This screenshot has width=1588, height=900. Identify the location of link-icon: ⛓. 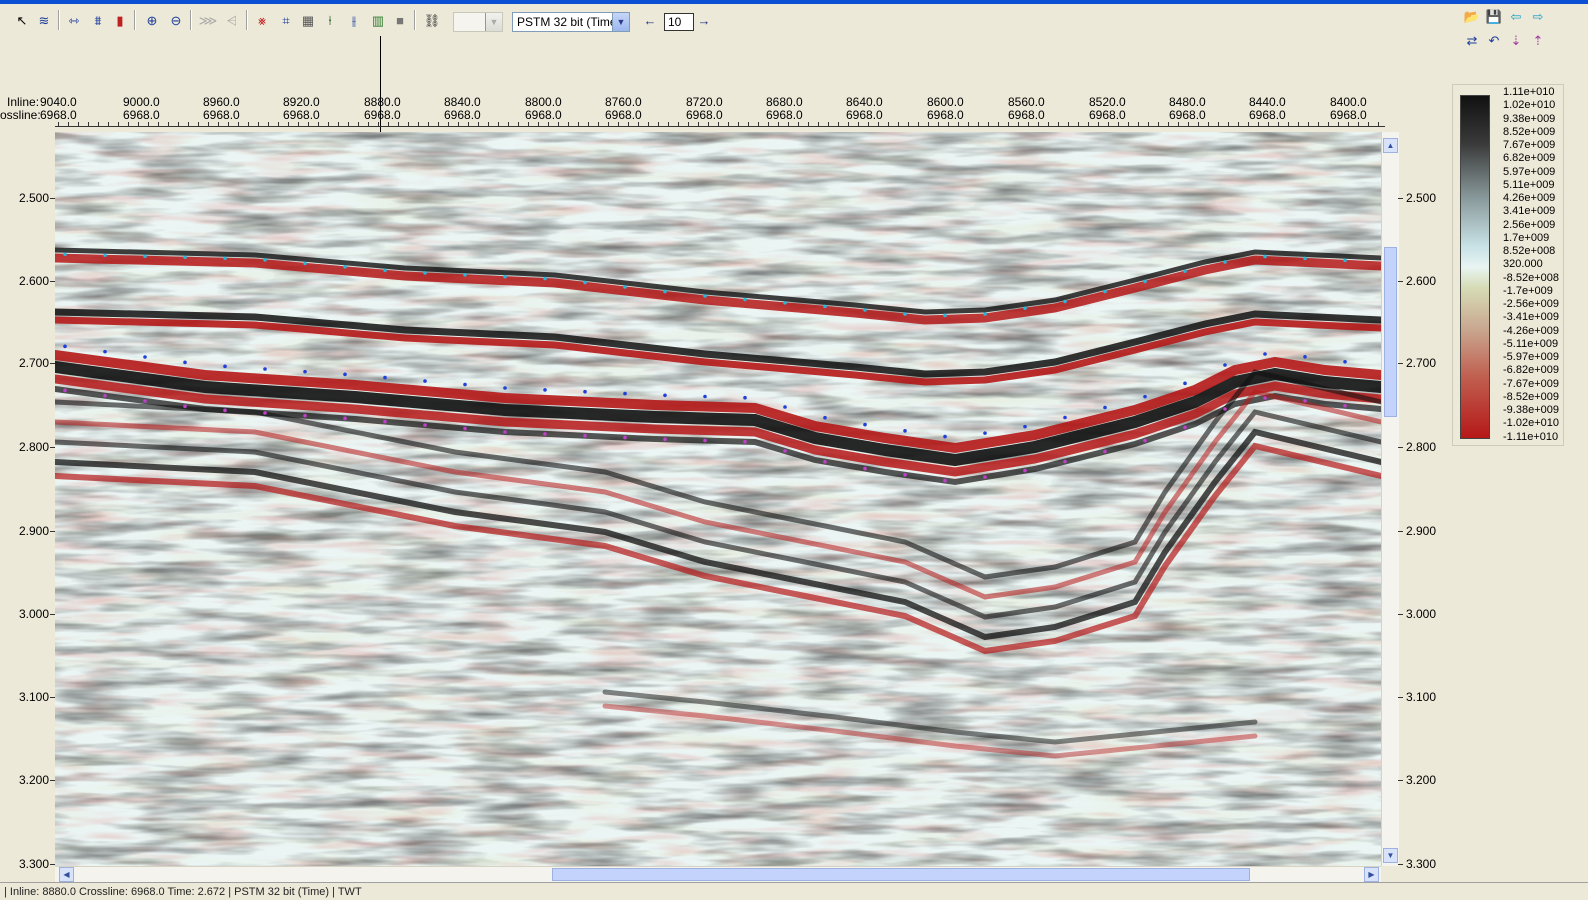
(432, 20).